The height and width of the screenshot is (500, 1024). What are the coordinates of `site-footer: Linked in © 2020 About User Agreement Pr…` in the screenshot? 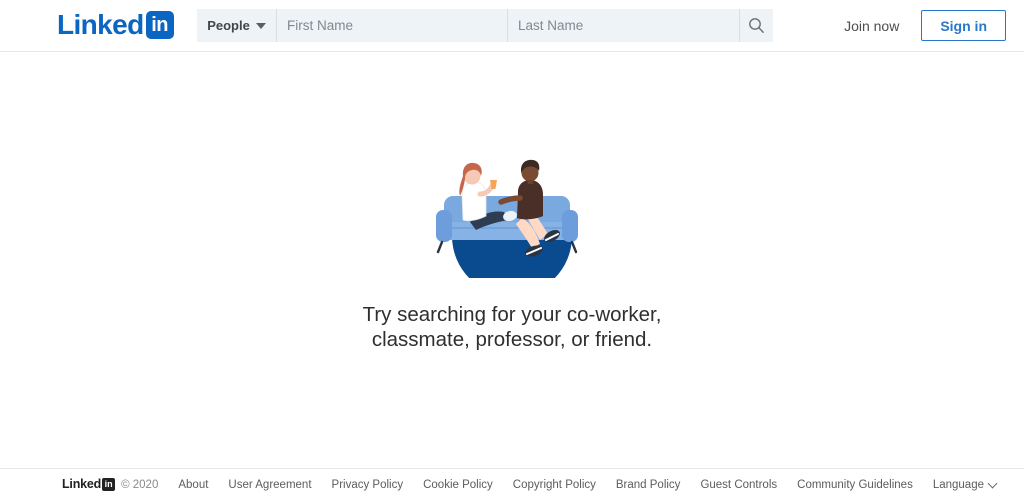 It's located at (512, 484).